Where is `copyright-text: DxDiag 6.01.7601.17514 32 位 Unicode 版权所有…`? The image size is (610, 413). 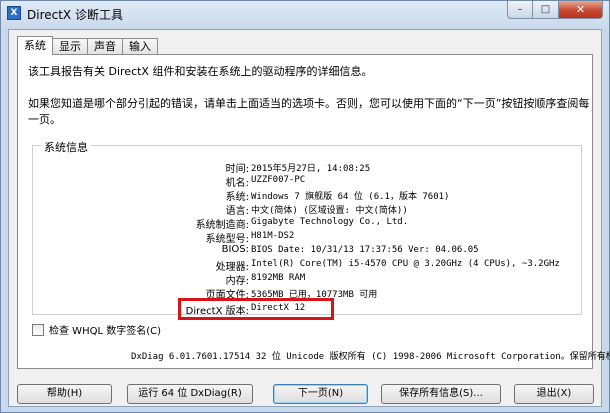 copyright-text: DxDiag 6.01.7601.17514 32 位 Unicode 版权所有… is located at coordinates (370, 357).